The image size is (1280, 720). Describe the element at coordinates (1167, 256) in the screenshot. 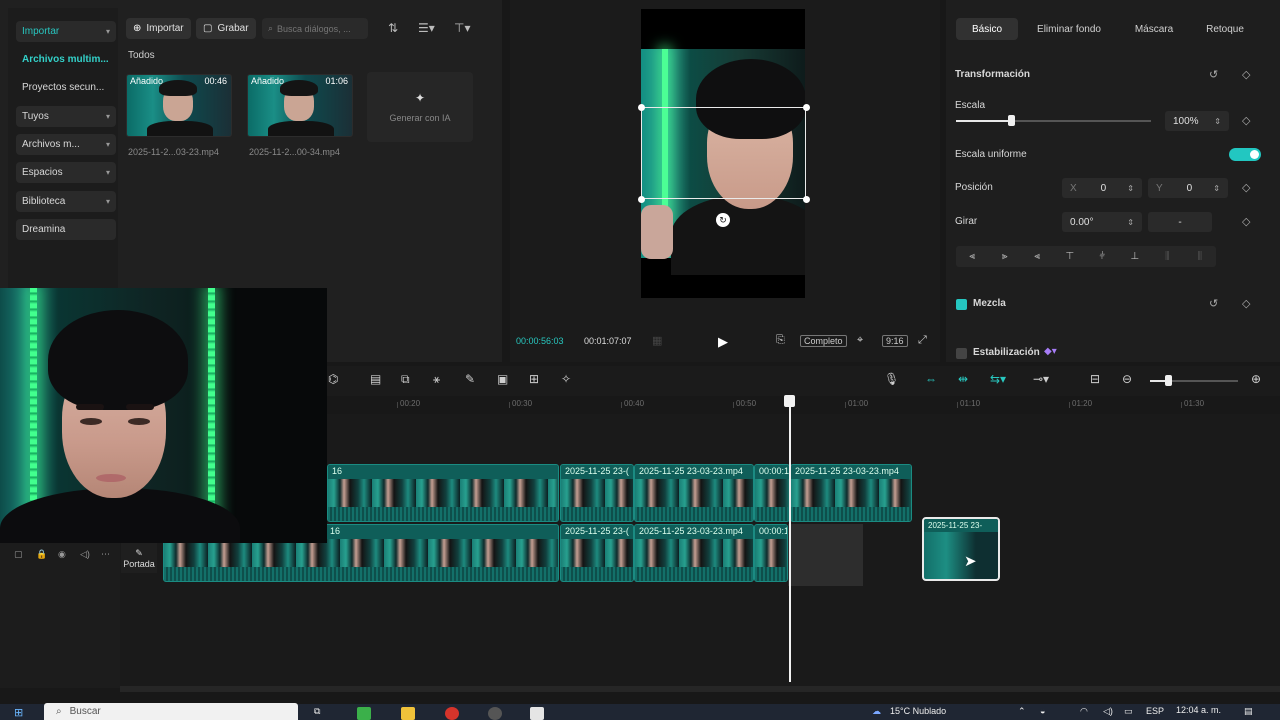

I see `distribute-h-icon: ⫼` at that location.